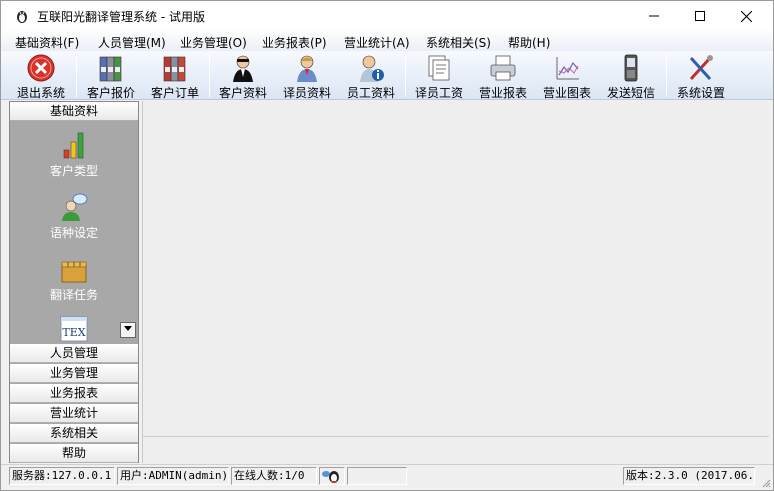  Describe the element at coordinates (40, 93) in the screenshot. I see `exit-system-label: 退出系统` at that location.